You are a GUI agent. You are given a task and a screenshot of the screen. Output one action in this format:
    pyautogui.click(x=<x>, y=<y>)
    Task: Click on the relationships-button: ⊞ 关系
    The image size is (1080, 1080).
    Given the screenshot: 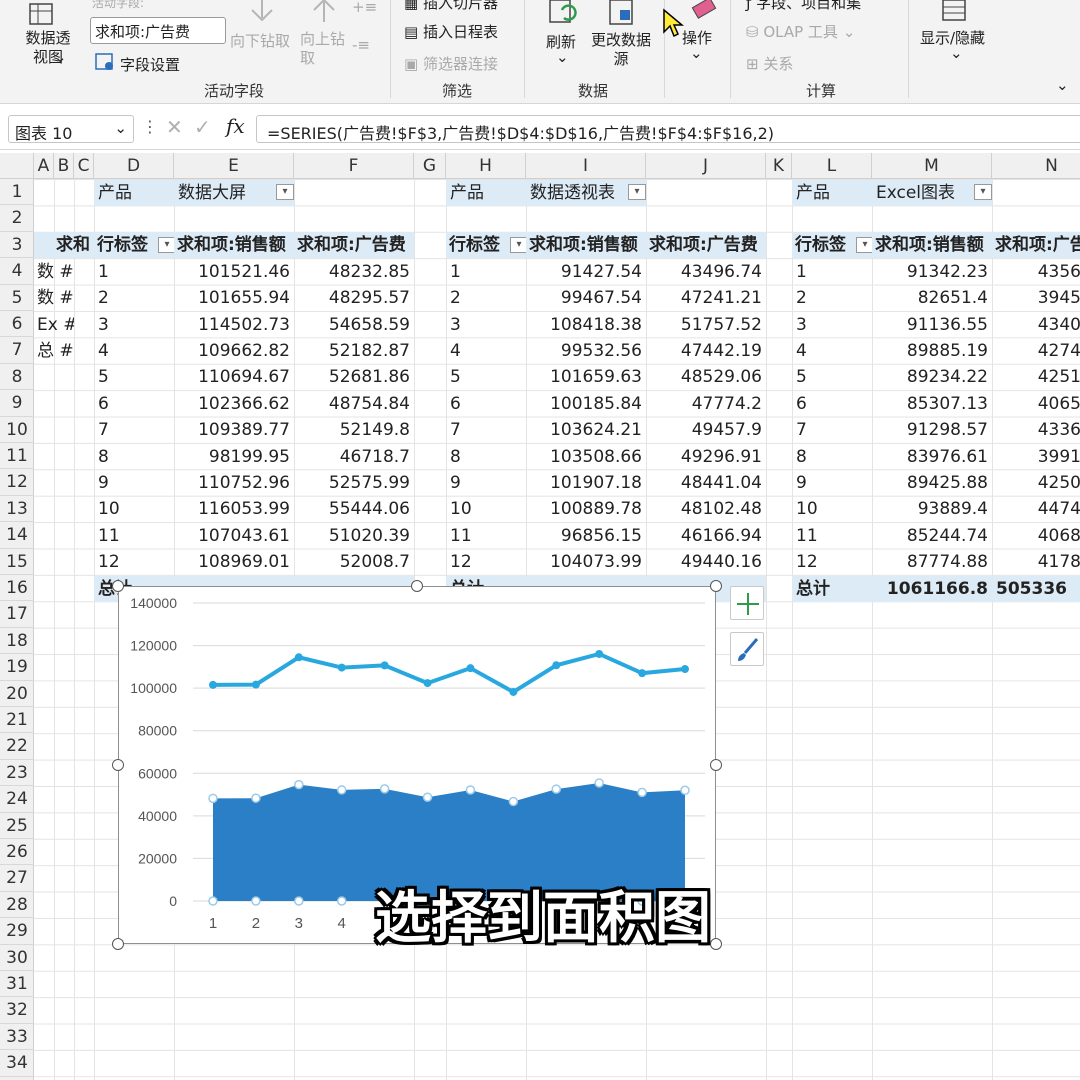 What is the action you would take?
    pyautogui.click(x=769, y=63)
    